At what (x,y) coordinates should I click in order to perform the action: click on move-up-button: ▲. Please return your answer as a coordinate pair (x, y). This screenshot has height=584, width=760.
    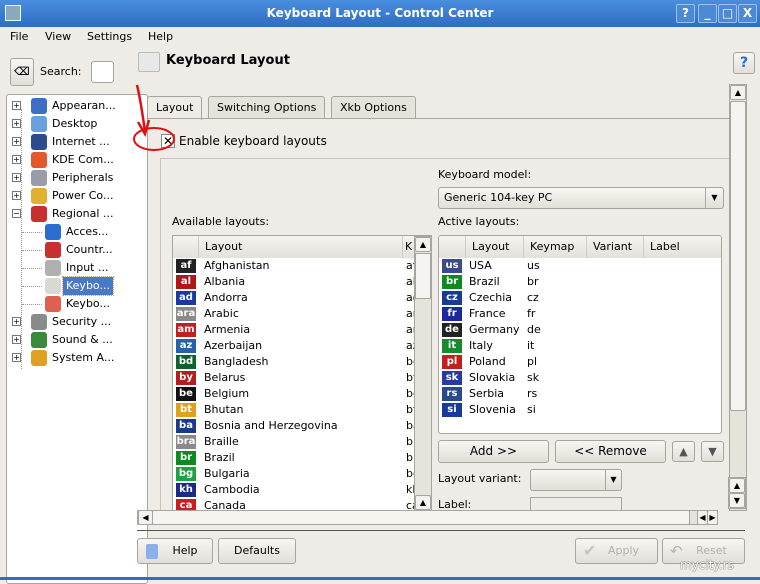
    Looking at the image, I should click on (683, 451).